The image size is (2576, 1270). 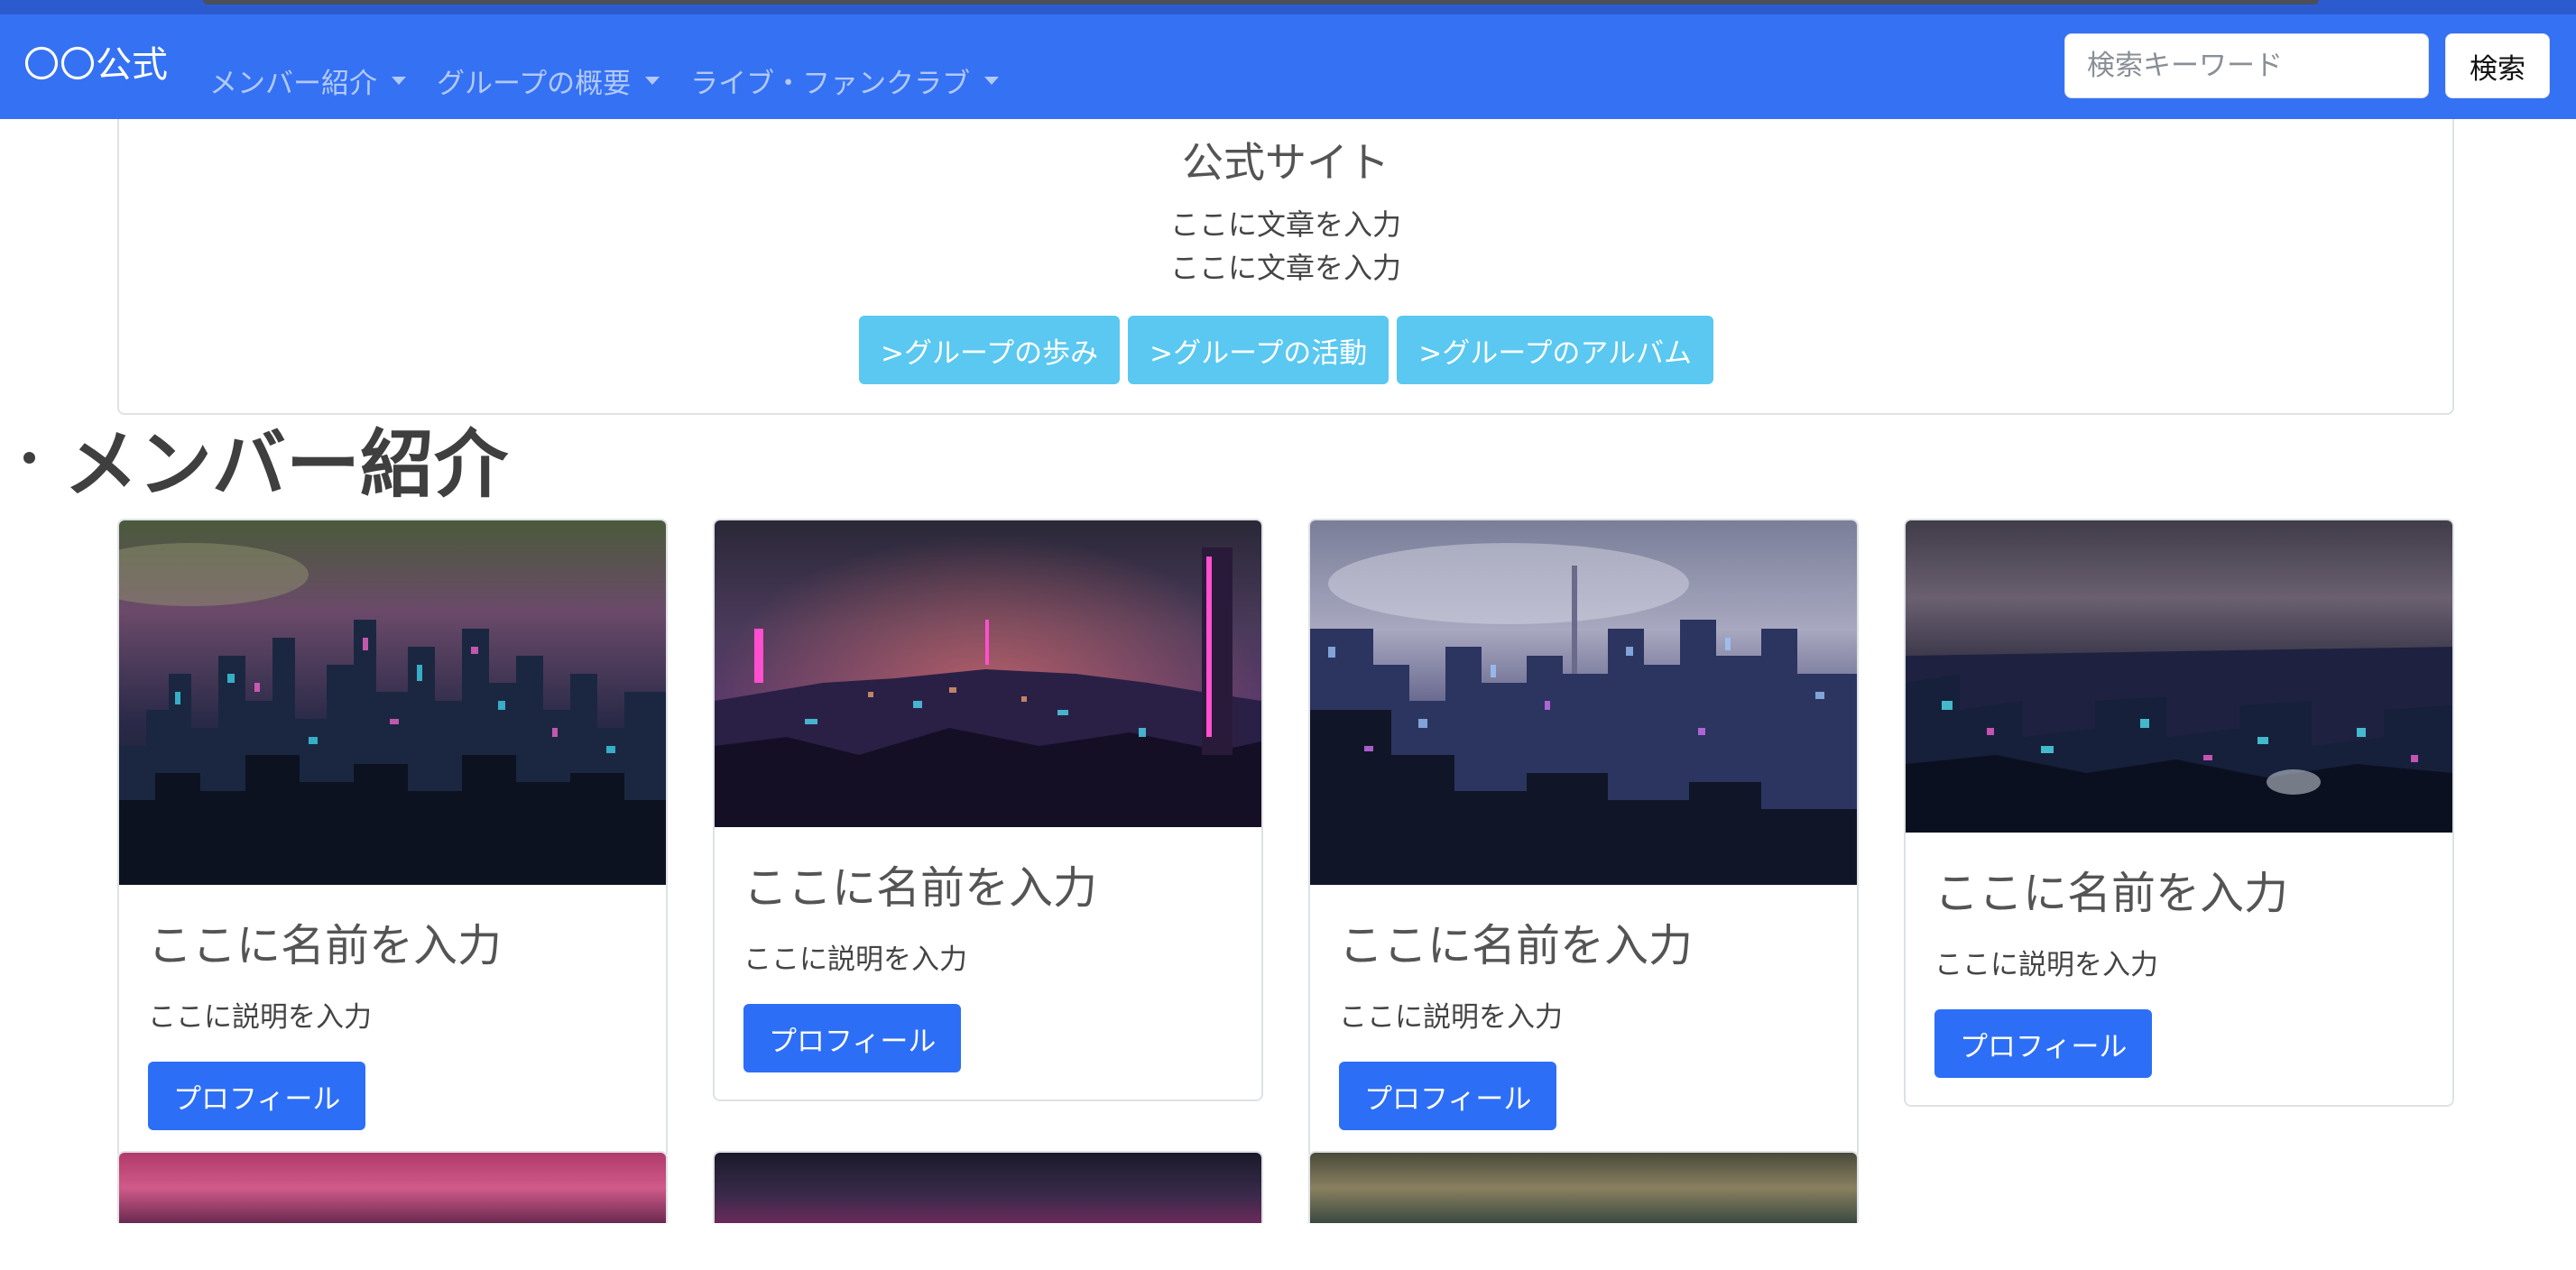 I want to click on bullet-icon, so click(x=29, y=457).